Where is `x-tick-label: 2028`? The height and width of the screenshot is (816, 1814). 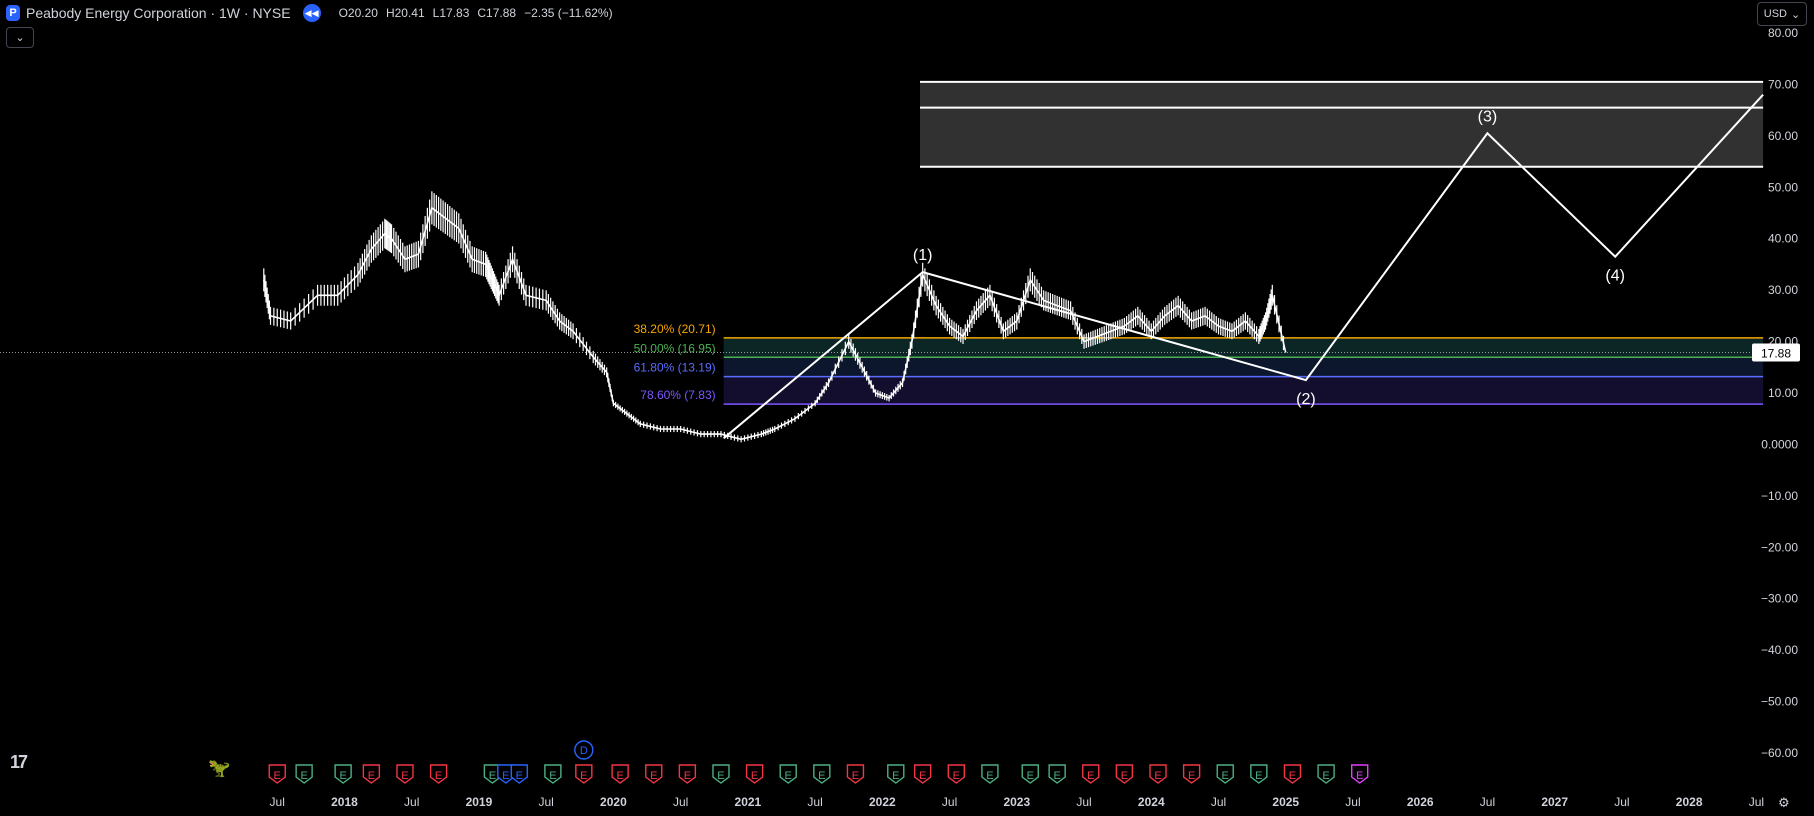 x-tick-label: 2028 is located at coordinates (1689, 802).